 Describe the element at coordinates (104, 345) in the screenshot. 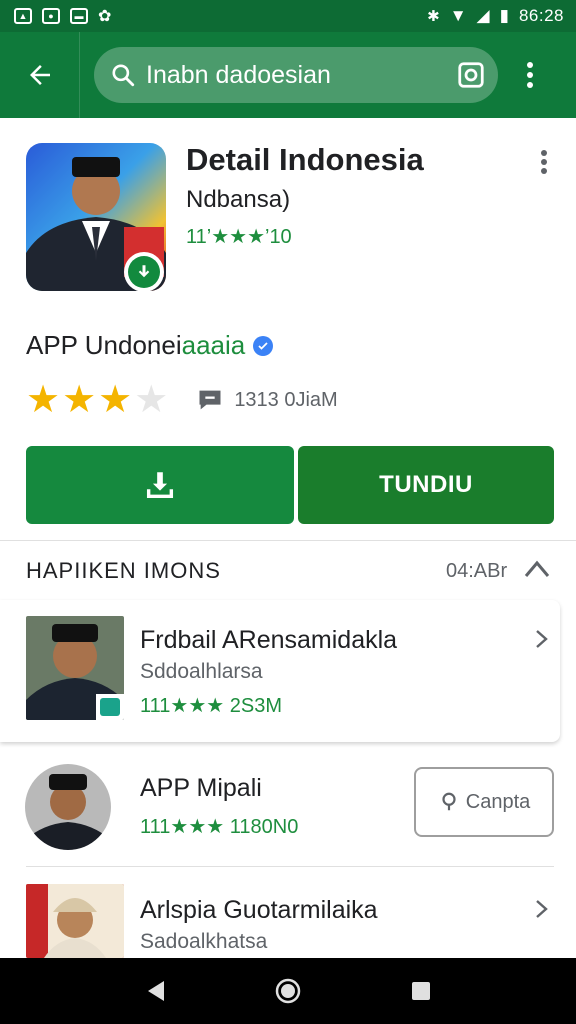

I see `subtitle-prefix: APP Undonei` at that location.